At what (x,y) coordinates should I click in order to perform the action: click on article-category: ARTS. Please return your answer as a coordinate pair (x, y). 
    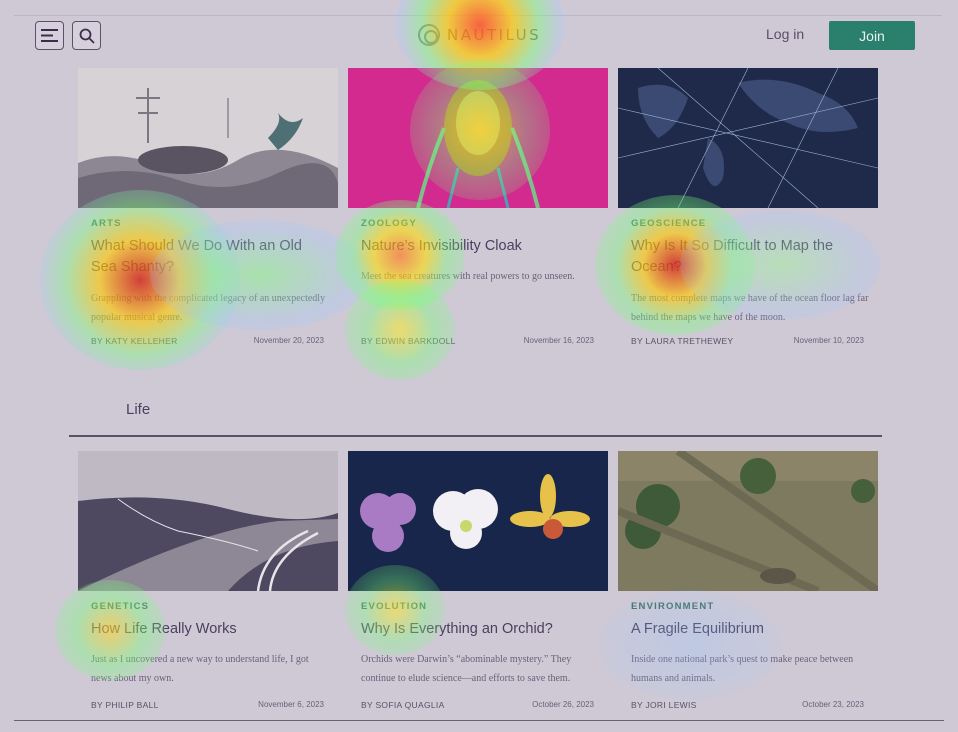
    Looking at the image, I should click on (106, 223).